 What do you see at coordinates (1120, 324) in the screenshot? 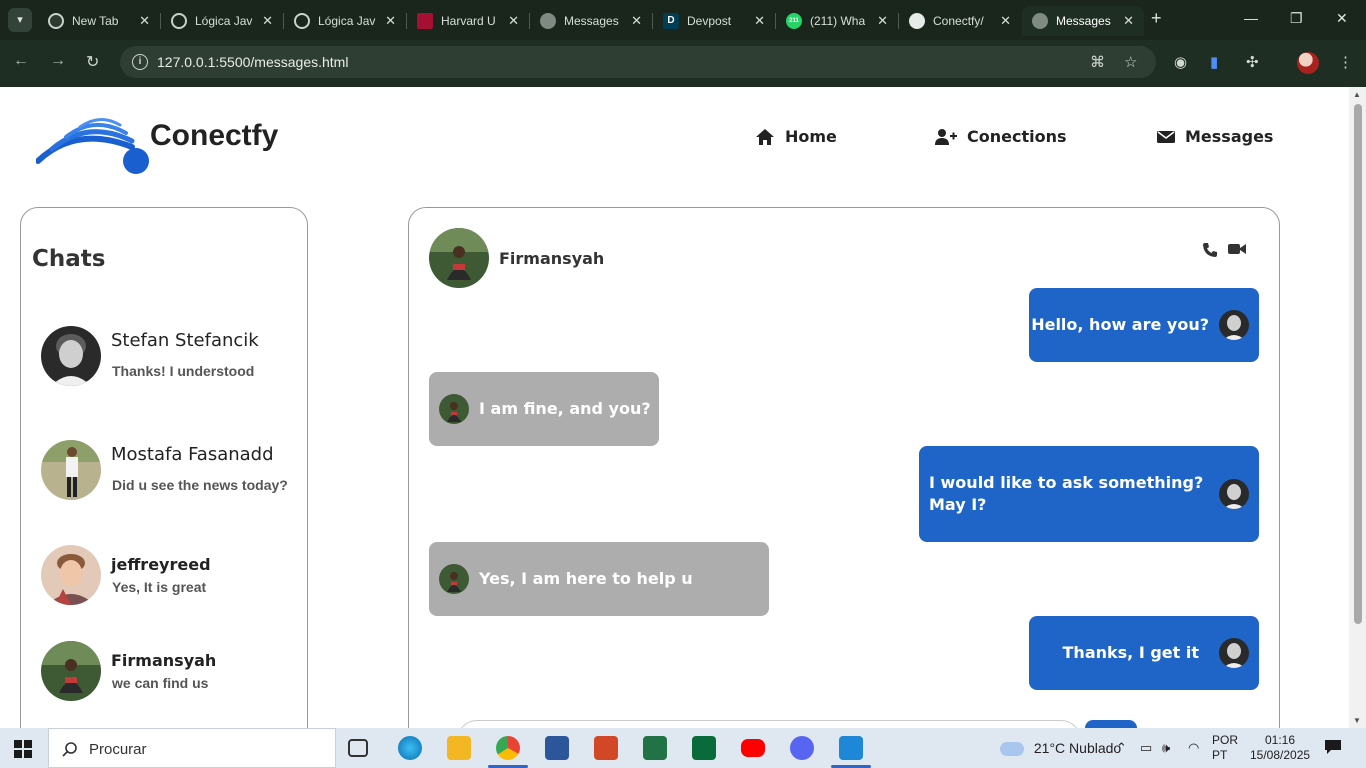
I see `message-text: Hello, how are you?` at bounding box center [1120, 324].